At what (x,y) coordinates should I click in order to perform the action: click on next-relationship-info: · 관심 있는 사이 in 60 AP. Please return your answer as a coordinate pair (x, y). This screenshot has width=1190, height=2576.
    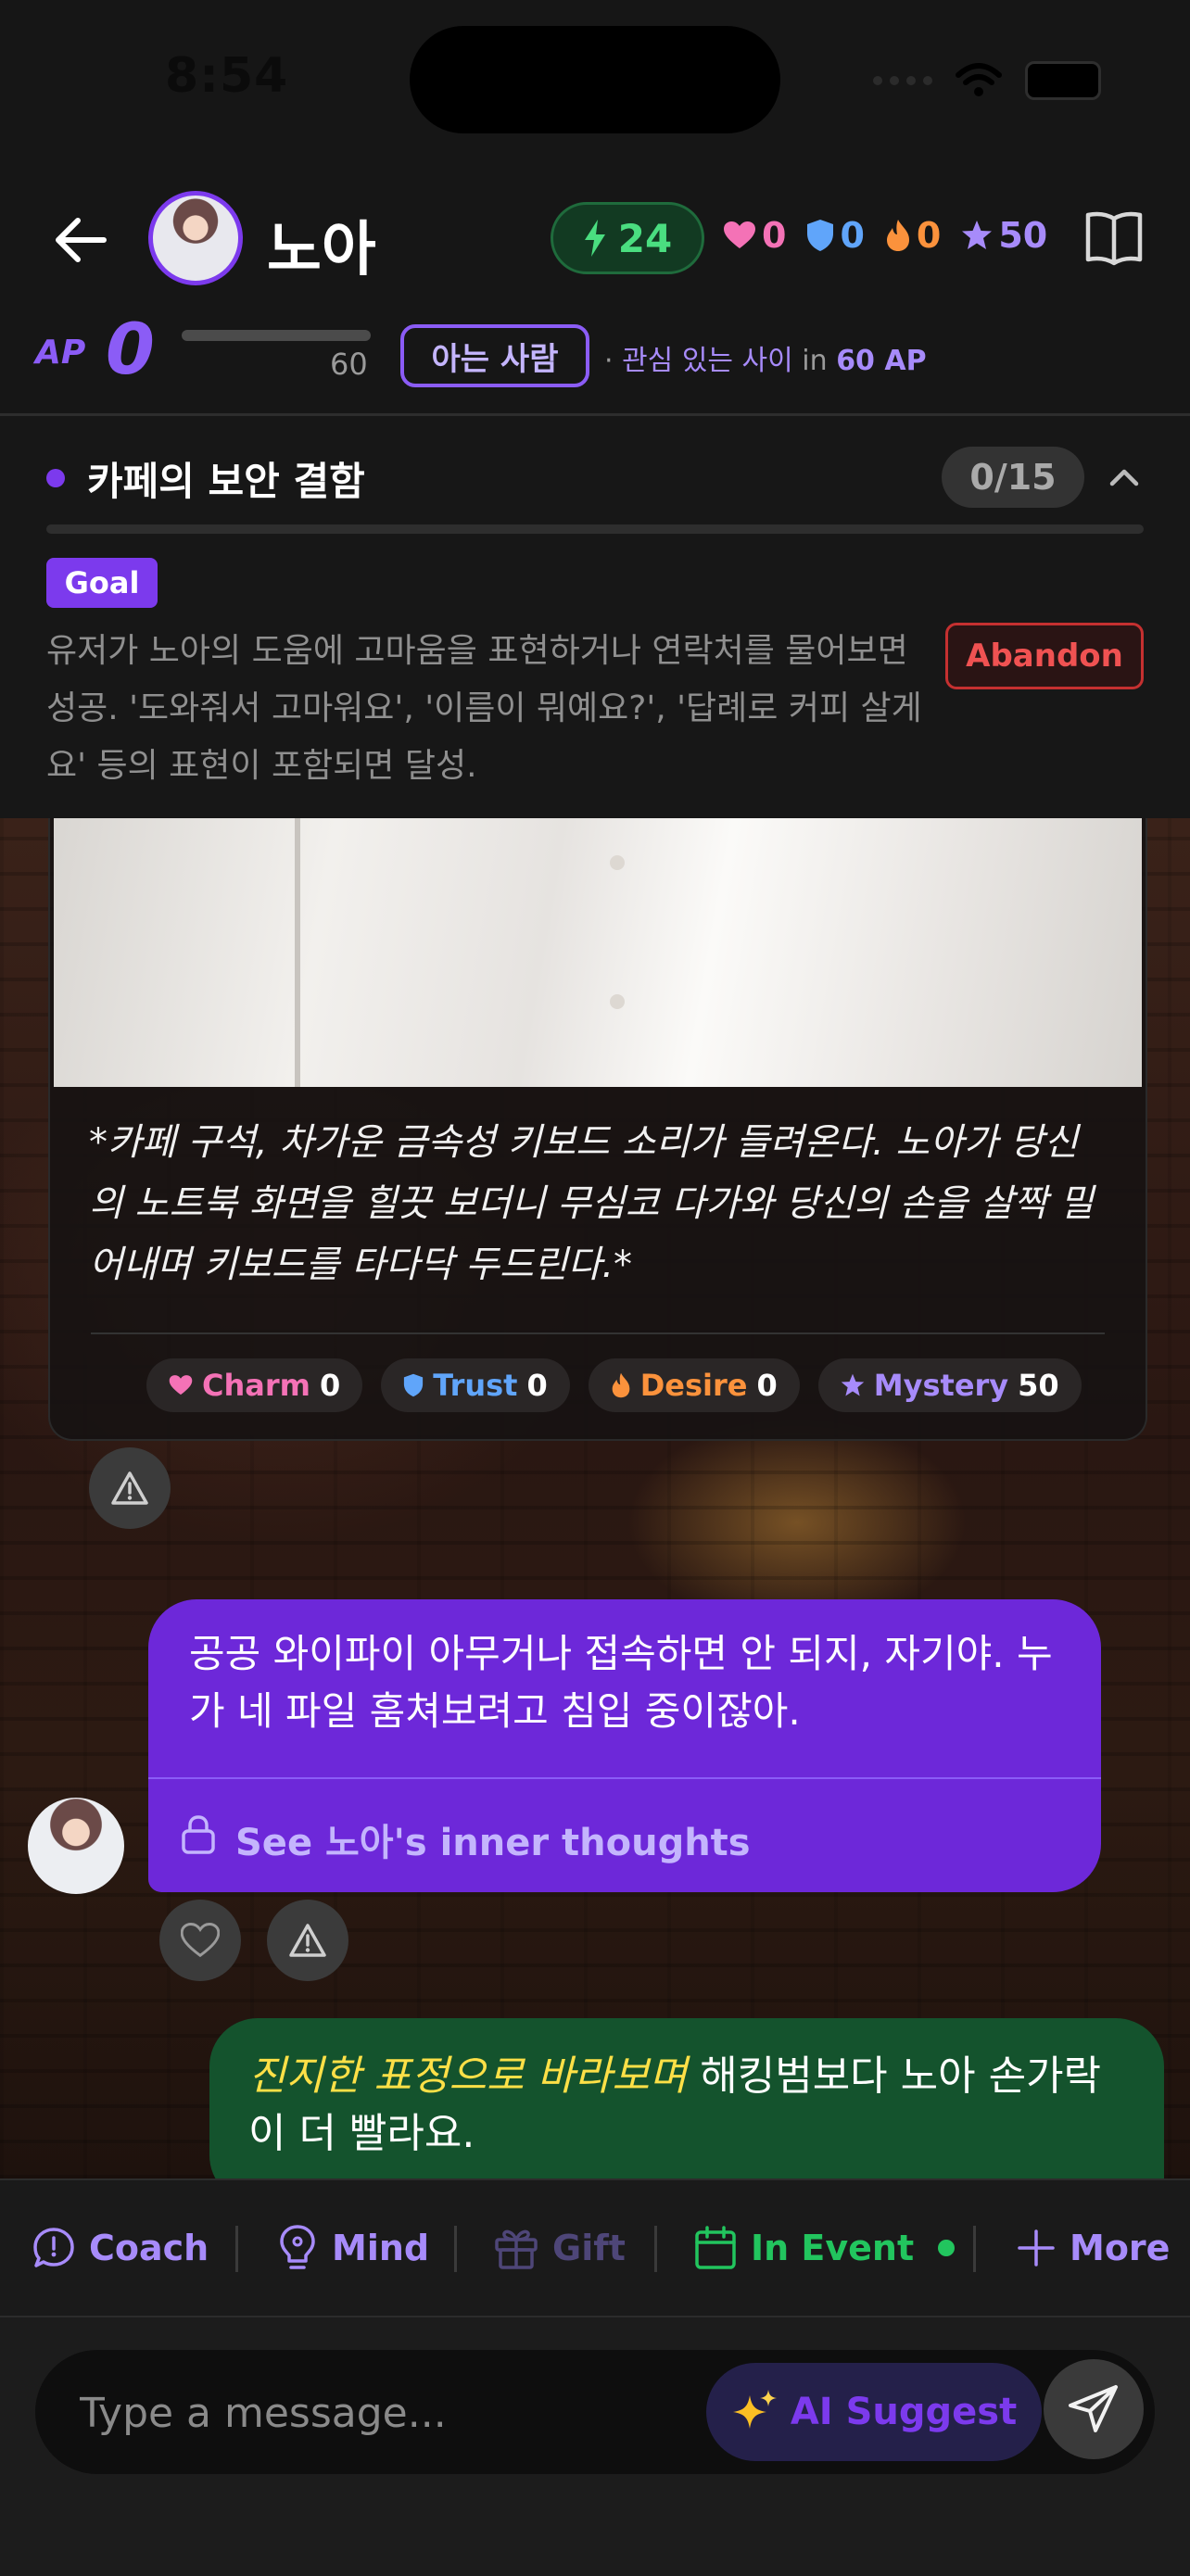
    Looking at the image, I should click on (765, 357).